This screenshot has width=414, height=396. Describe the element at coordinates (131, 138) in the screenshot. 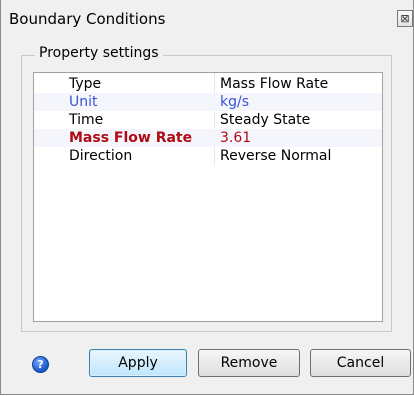

I see `property-name: Mass Flow Rate` at that location.